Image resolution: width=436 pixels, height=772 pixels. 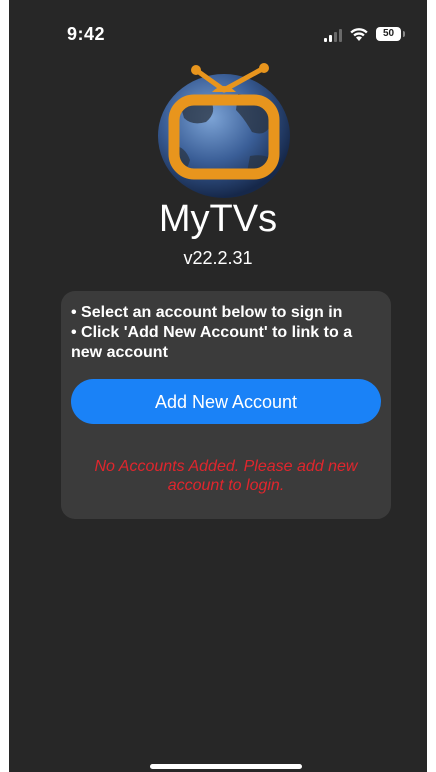 What do you see at coordinates (218, 219) in the screenshot?
I see `app-title: MyTVs` at bounding box center [218, 219].